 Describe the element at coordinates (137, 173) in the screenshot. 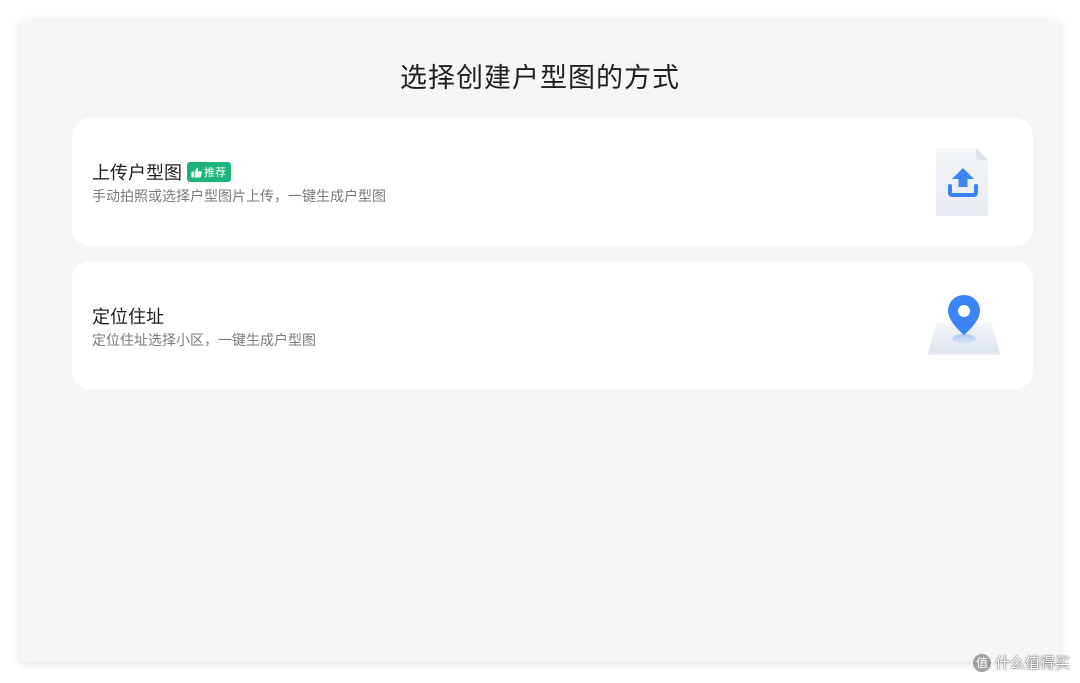

I see `option-title: 上传户型图` at that location.